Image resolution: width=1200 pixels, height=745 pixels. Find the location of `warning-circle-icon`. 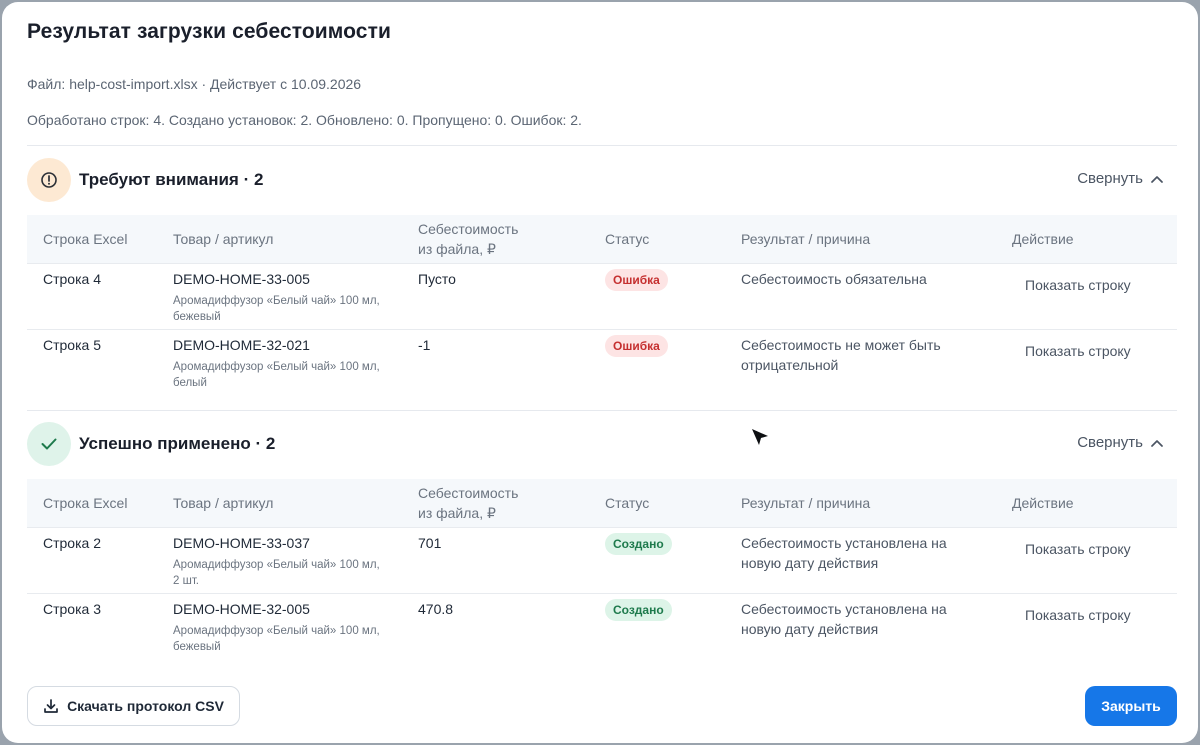

warning-circle-icon is located at coordinates (49, 180).